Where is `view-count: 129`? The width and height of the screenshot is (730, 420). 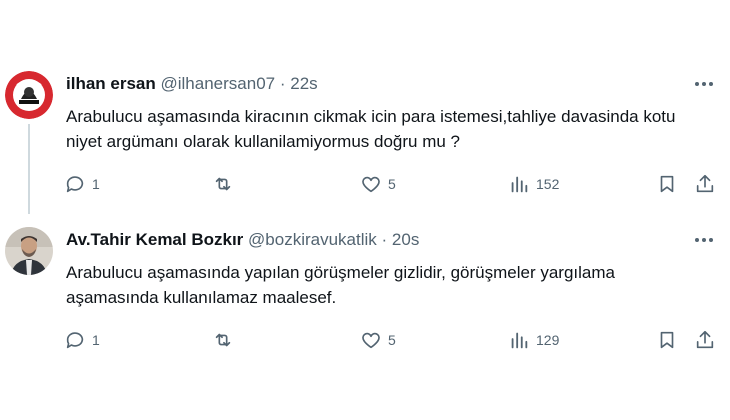
view-count: 129 is located at coordinates (548, 340).